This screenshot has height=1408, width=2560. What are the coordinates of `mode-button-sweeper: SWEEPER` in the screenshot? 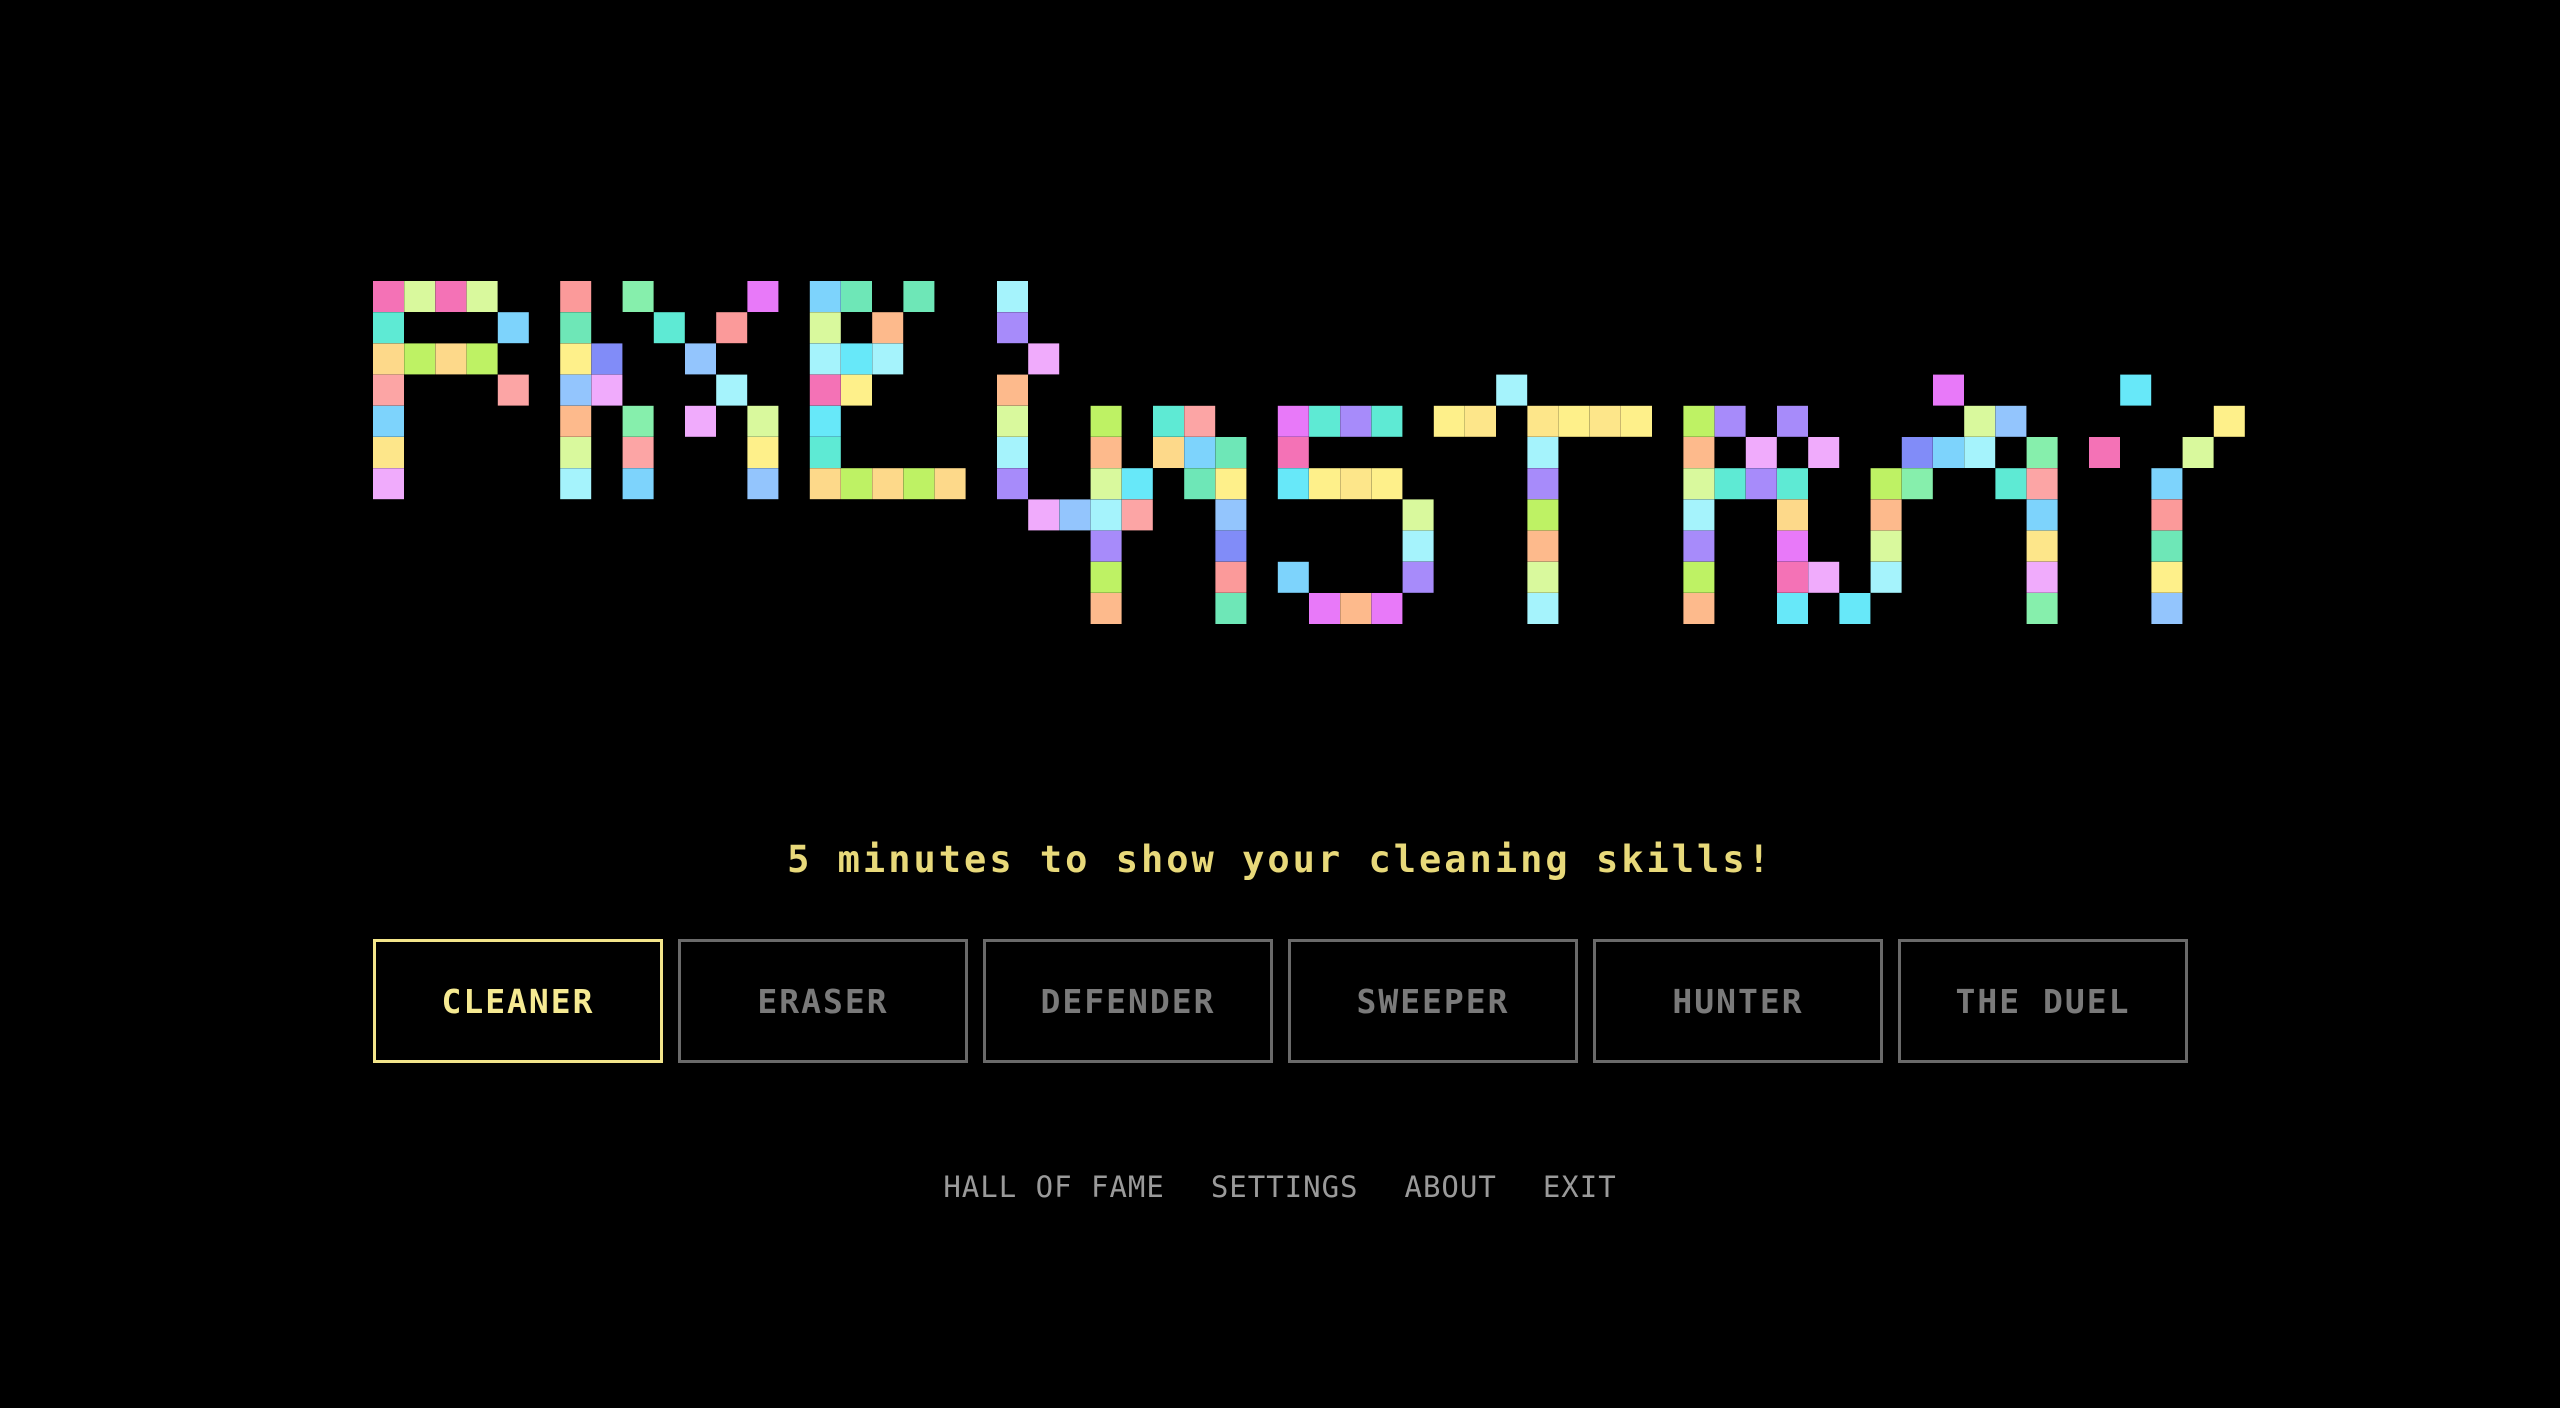 It's located at (1433, 1001).